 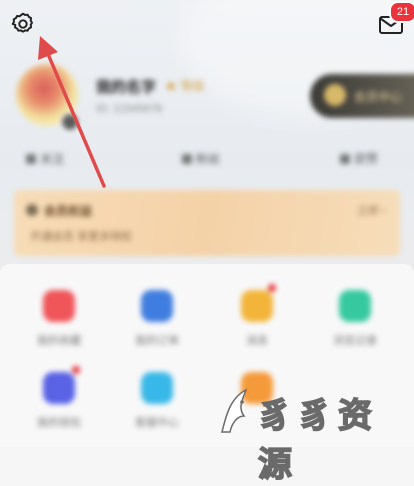 I want to click on grid-item-messages: 消息, so click(x=257, y=319).